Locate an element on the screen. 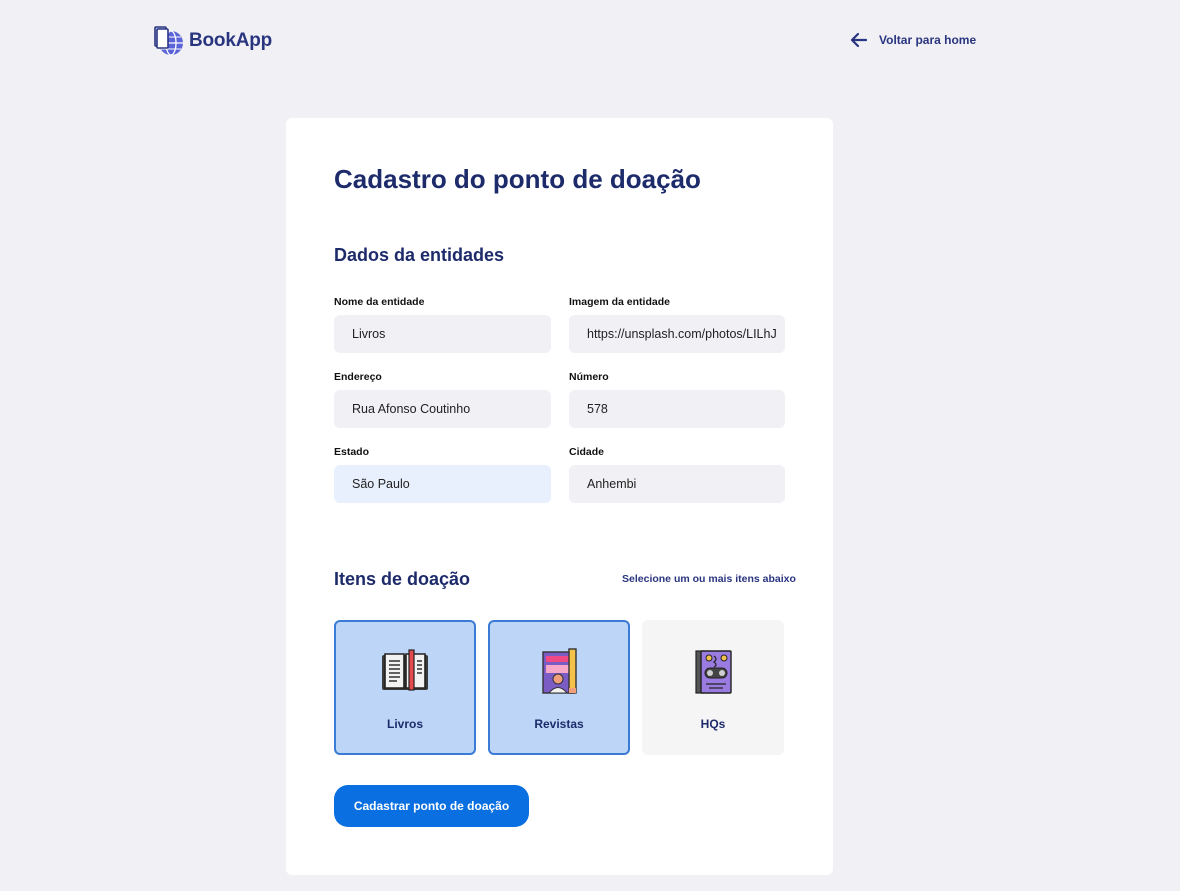  open-book-icon is located at coordinates (405, 670).